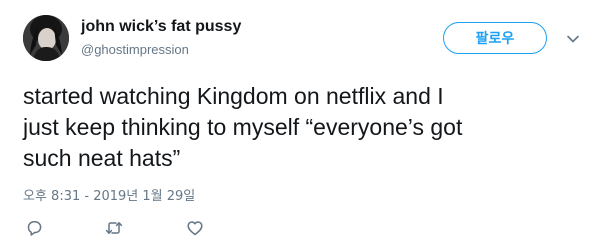 Image resolution: width=599 pixels, height=248 pixels. Describe the element at coordinates (573, 39) in the screenshot. I see `chevron-down-icon` at that location.